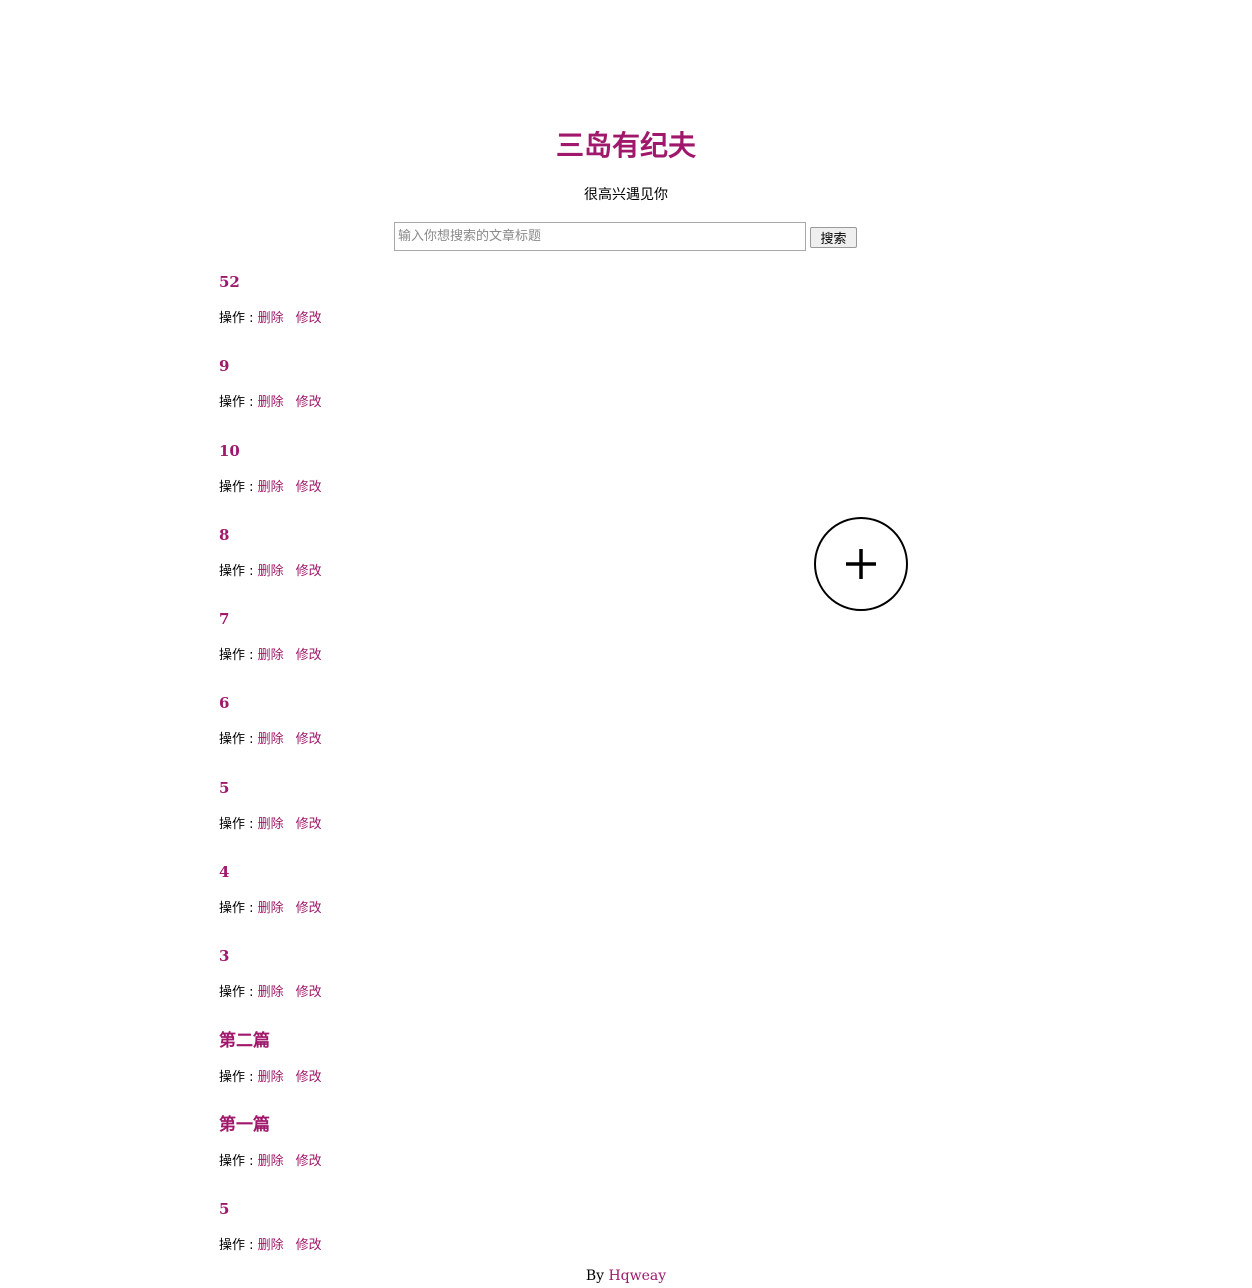 Image resolution: width=1252 pixels, height=1288 pixels. I want to click on post-title-link: 9, so click(479, 366).